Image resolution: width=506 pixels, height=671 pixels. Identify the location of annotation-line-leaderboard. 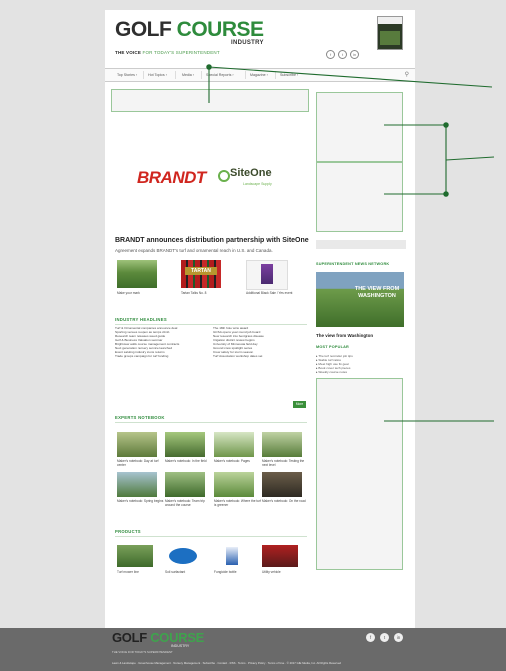
(350, 77).